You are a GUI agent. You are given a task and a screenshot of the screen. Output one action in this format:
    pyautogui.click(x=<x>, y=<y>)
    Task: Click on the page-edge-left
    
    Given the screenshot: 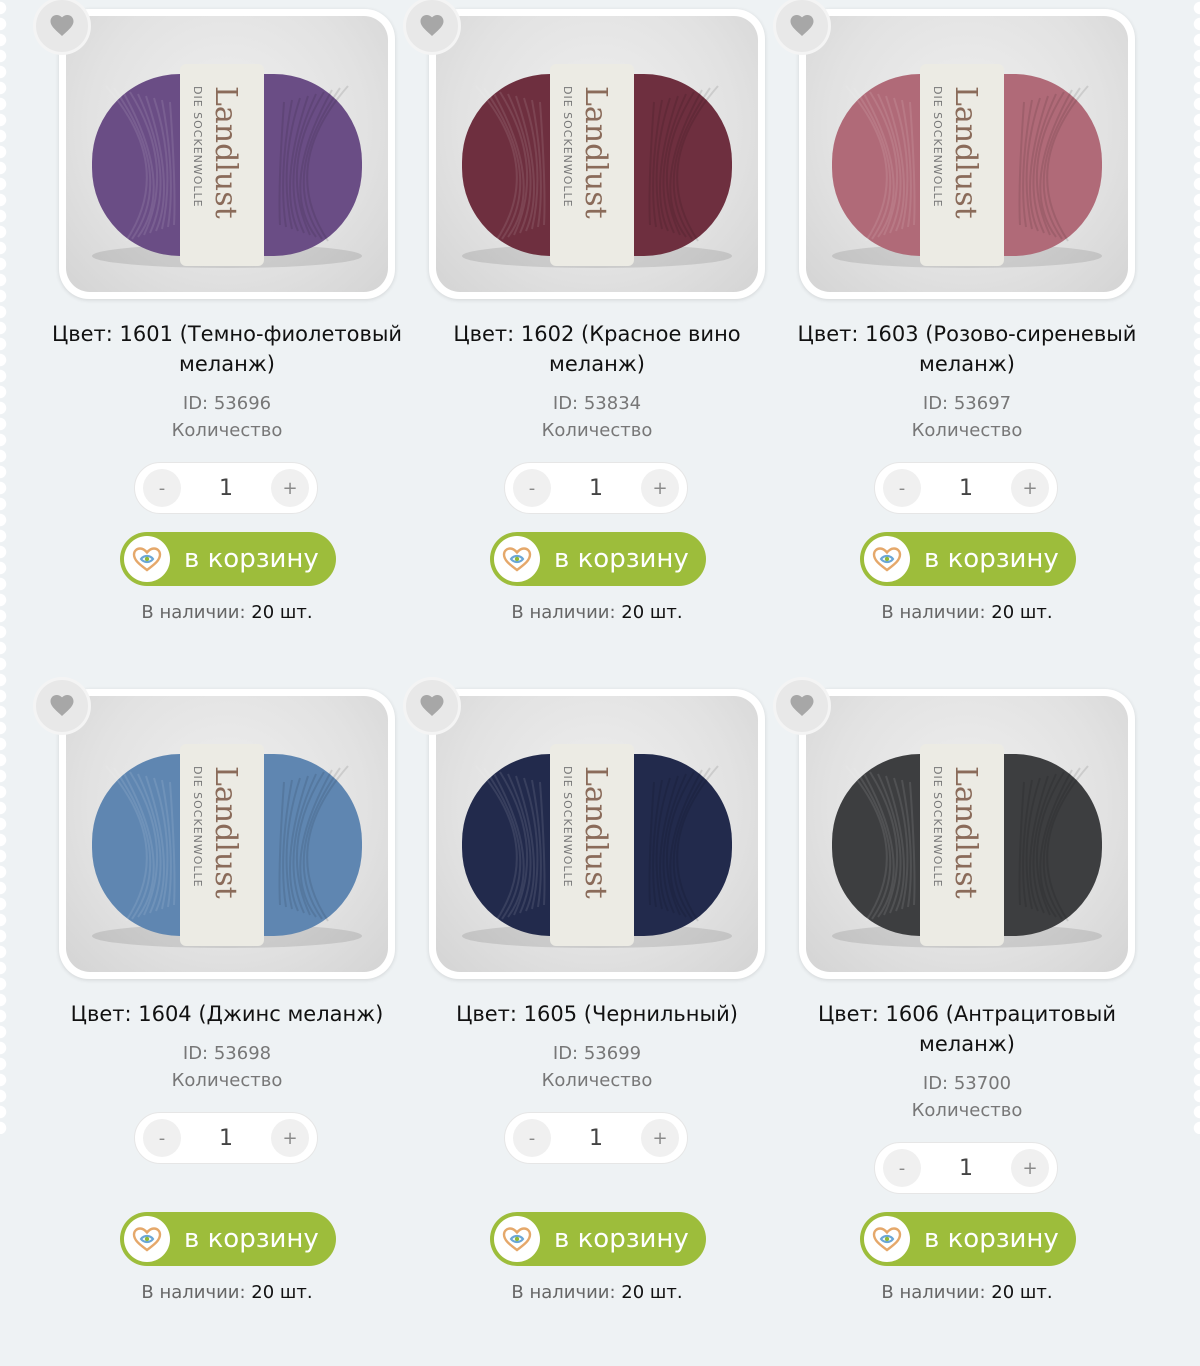 What is the action you would take?
    pyautogui.click(x=7, y=567)
    